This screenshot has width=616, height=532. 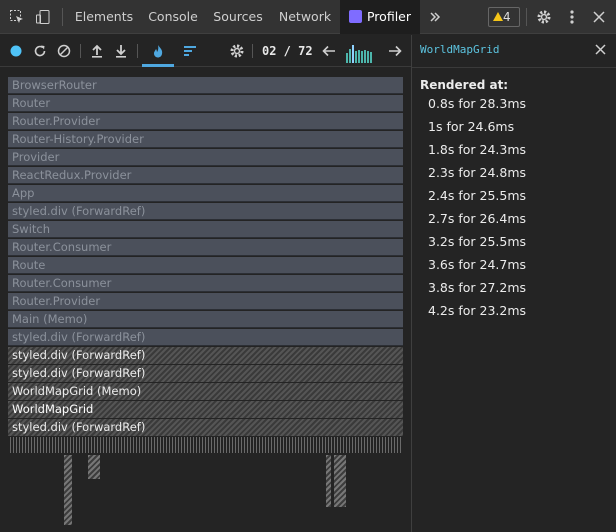 I want to click on flamegraph-row: BrowserRouter, so click(x=205, y=85).